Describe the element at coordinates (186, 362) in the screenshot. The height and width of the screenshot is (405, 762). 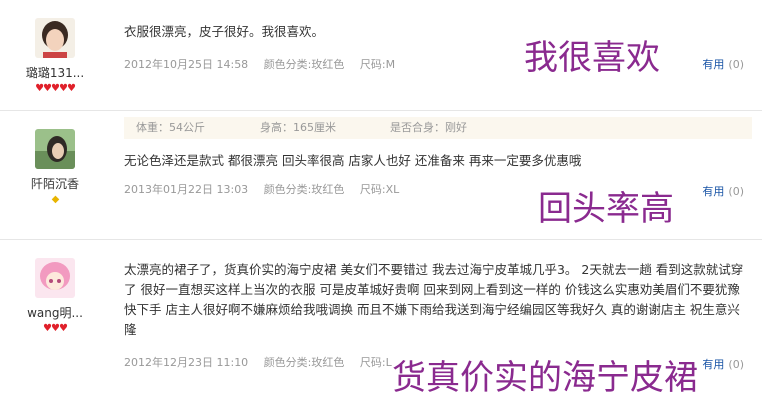
I see `review-date: 2012年12月23日 11:10` at that location.